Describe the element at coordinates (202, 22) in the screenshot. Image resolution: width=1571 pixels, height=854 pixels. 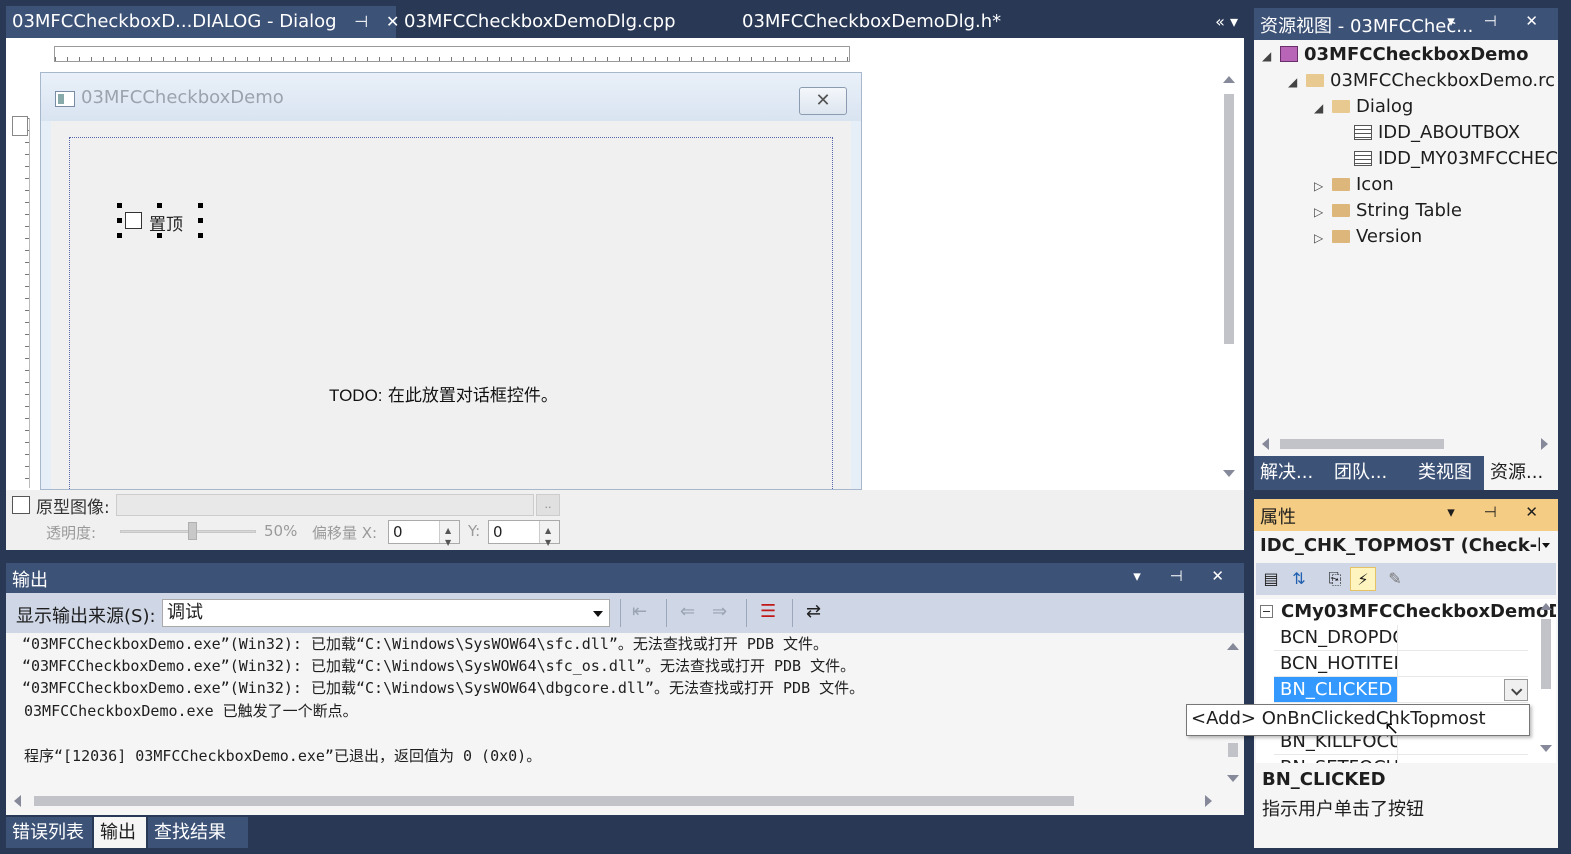
I see `tab-dialog-editor: 03MFCCheckboxD...DIALOG - Dialog ⊣ ✕` at that location.